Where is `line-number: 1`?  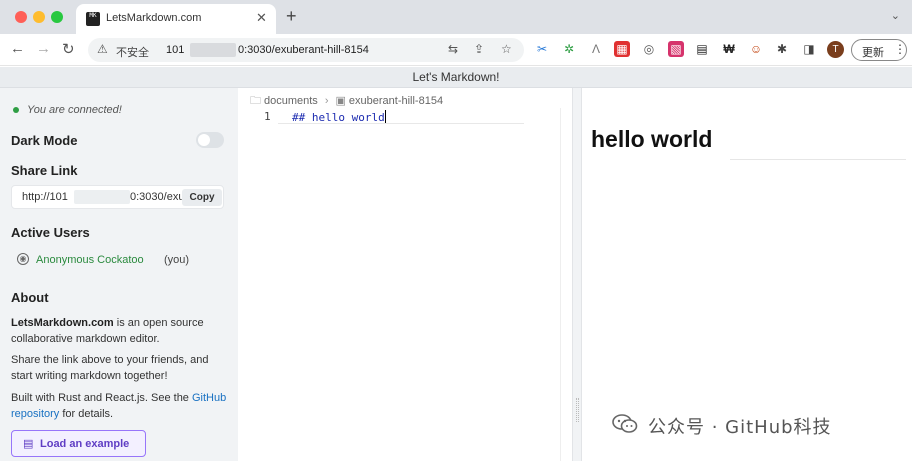 line-number: 1 is located at coordinates (267, 116).